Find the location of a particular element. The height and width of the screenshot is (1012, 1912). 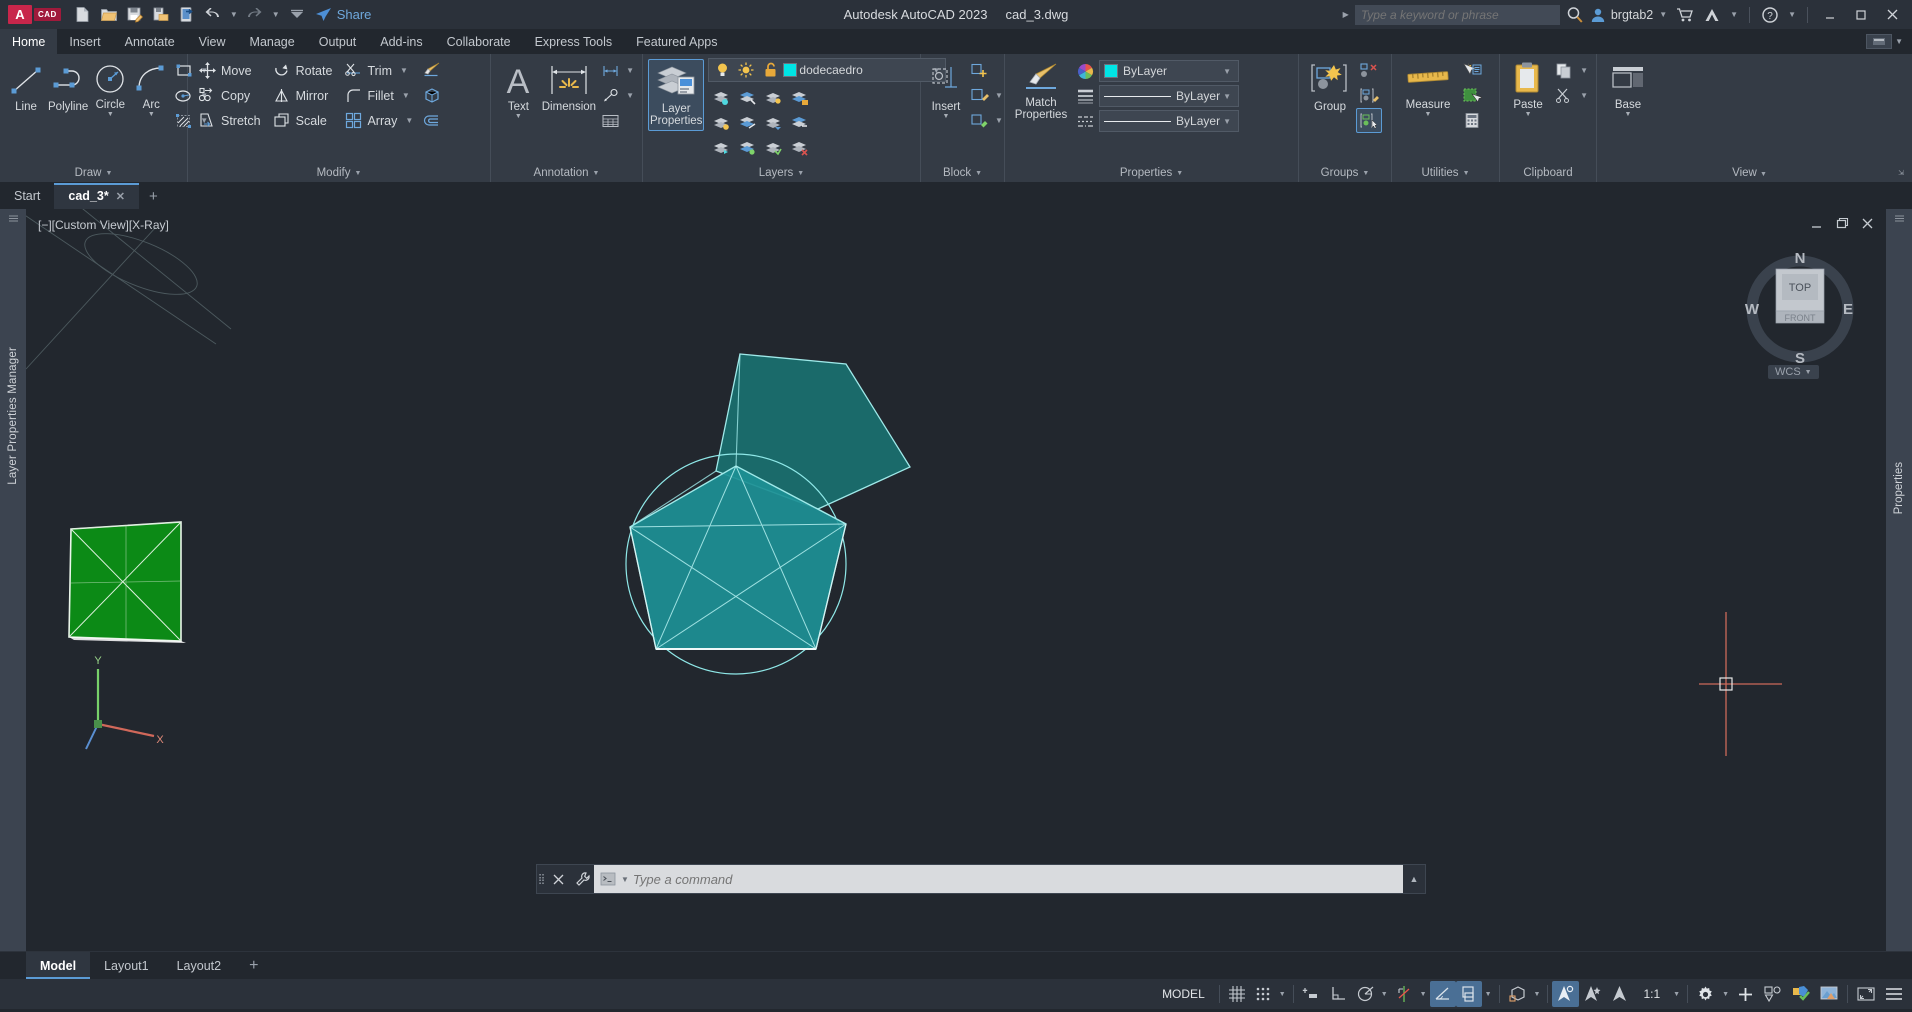

polar-dropdown-icon: ▼ is located at coordinates (1384, 994).